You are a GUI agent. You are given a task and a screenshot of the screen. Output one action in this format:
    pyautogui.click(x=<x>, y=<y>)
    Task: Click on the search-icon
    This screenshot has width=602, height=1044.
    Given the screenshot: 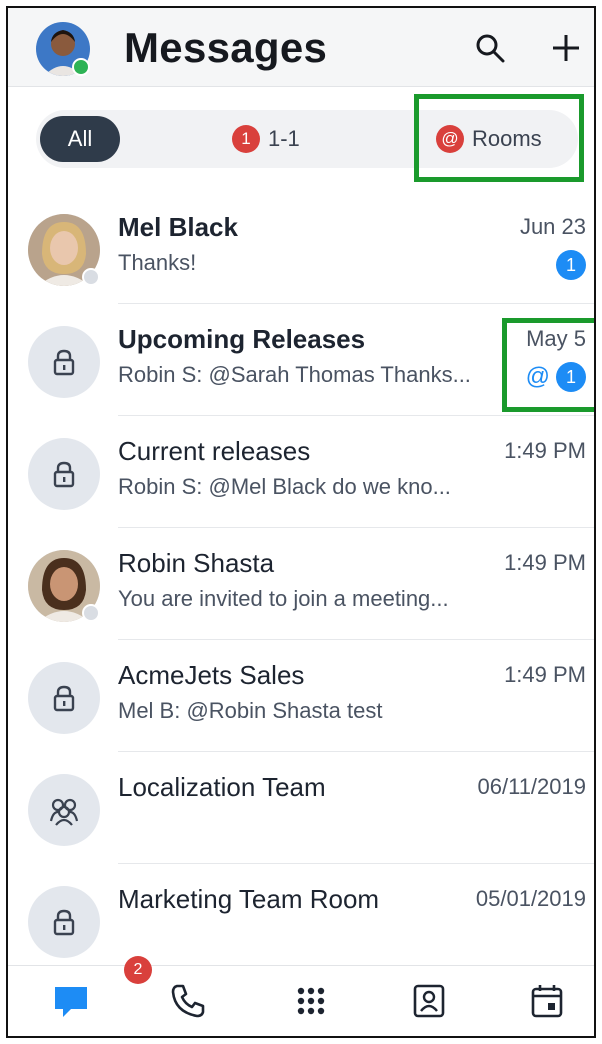 What is the action you would take?
    pyautogui.click(x=490, y=48)
    